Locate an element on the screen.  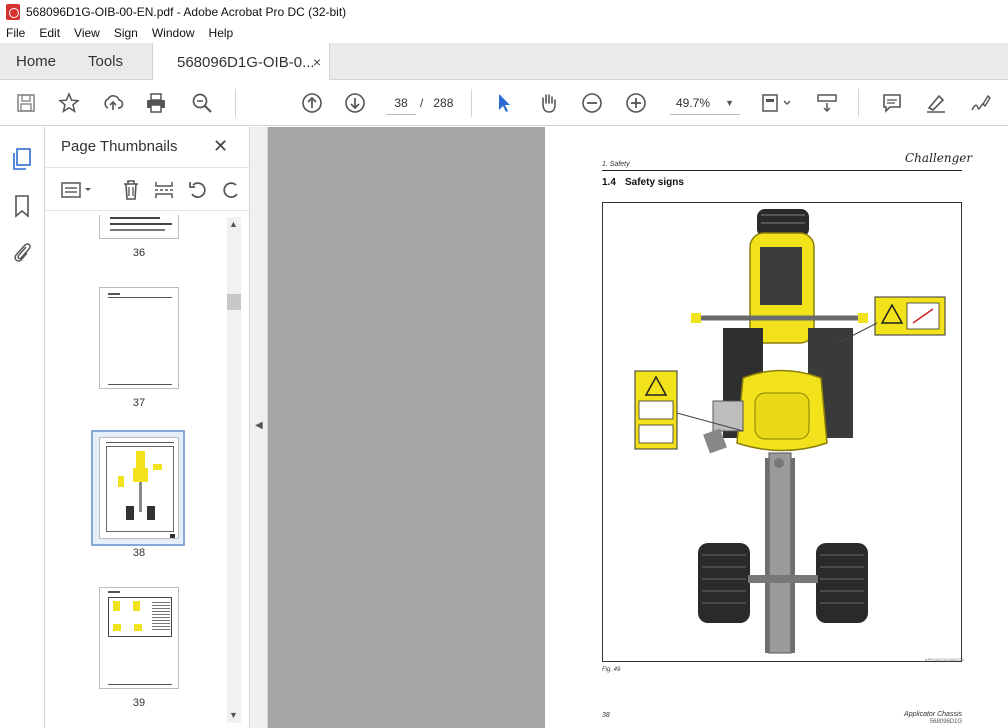
panel-title: Page Thumbnails is located at coordinates (119, 146).